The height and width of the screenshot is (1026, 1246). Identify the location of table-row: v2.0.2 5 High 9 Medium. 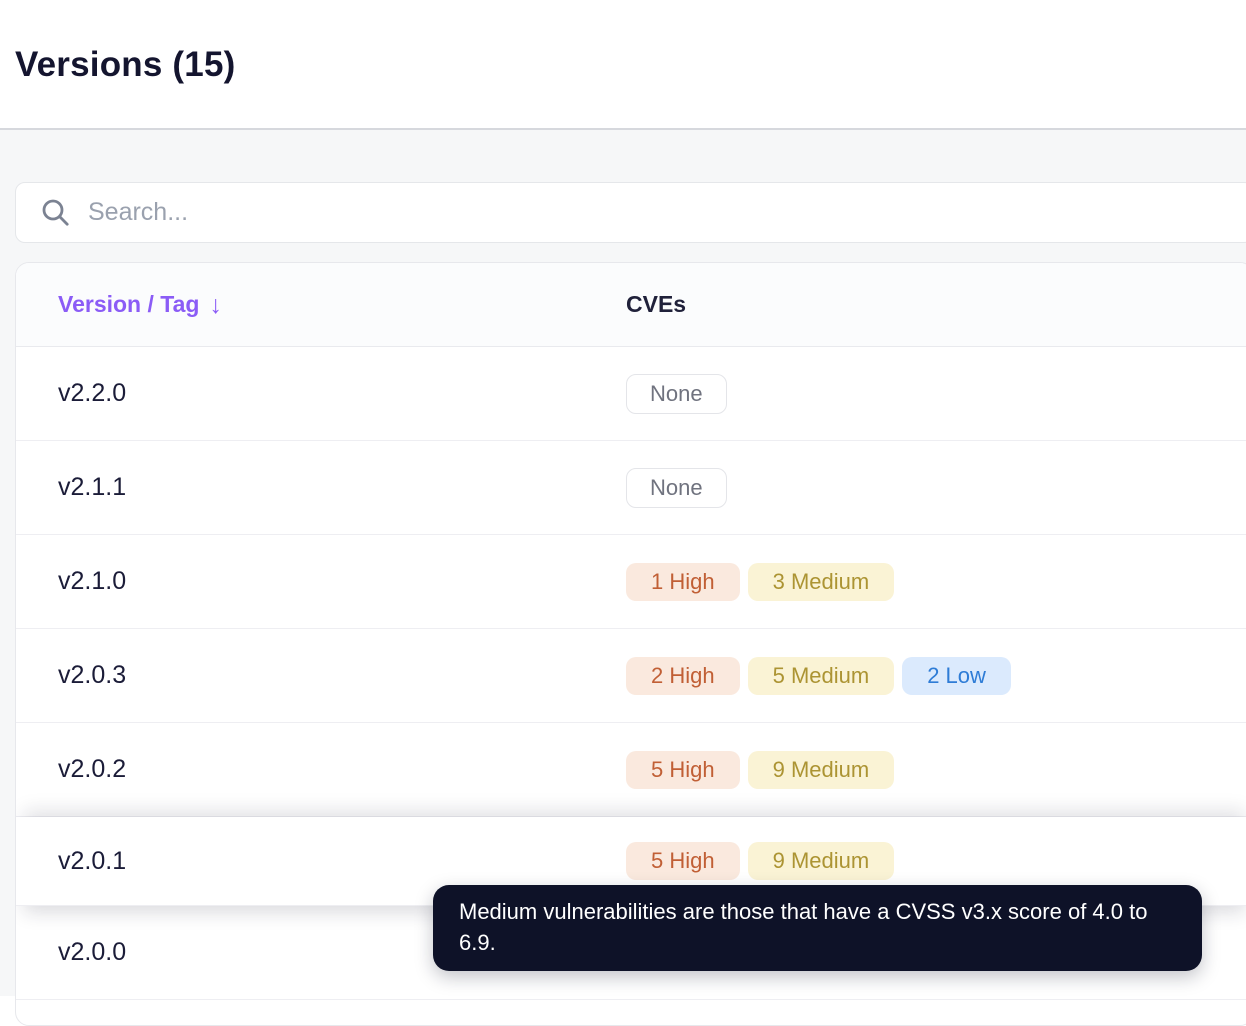
(631, 770).